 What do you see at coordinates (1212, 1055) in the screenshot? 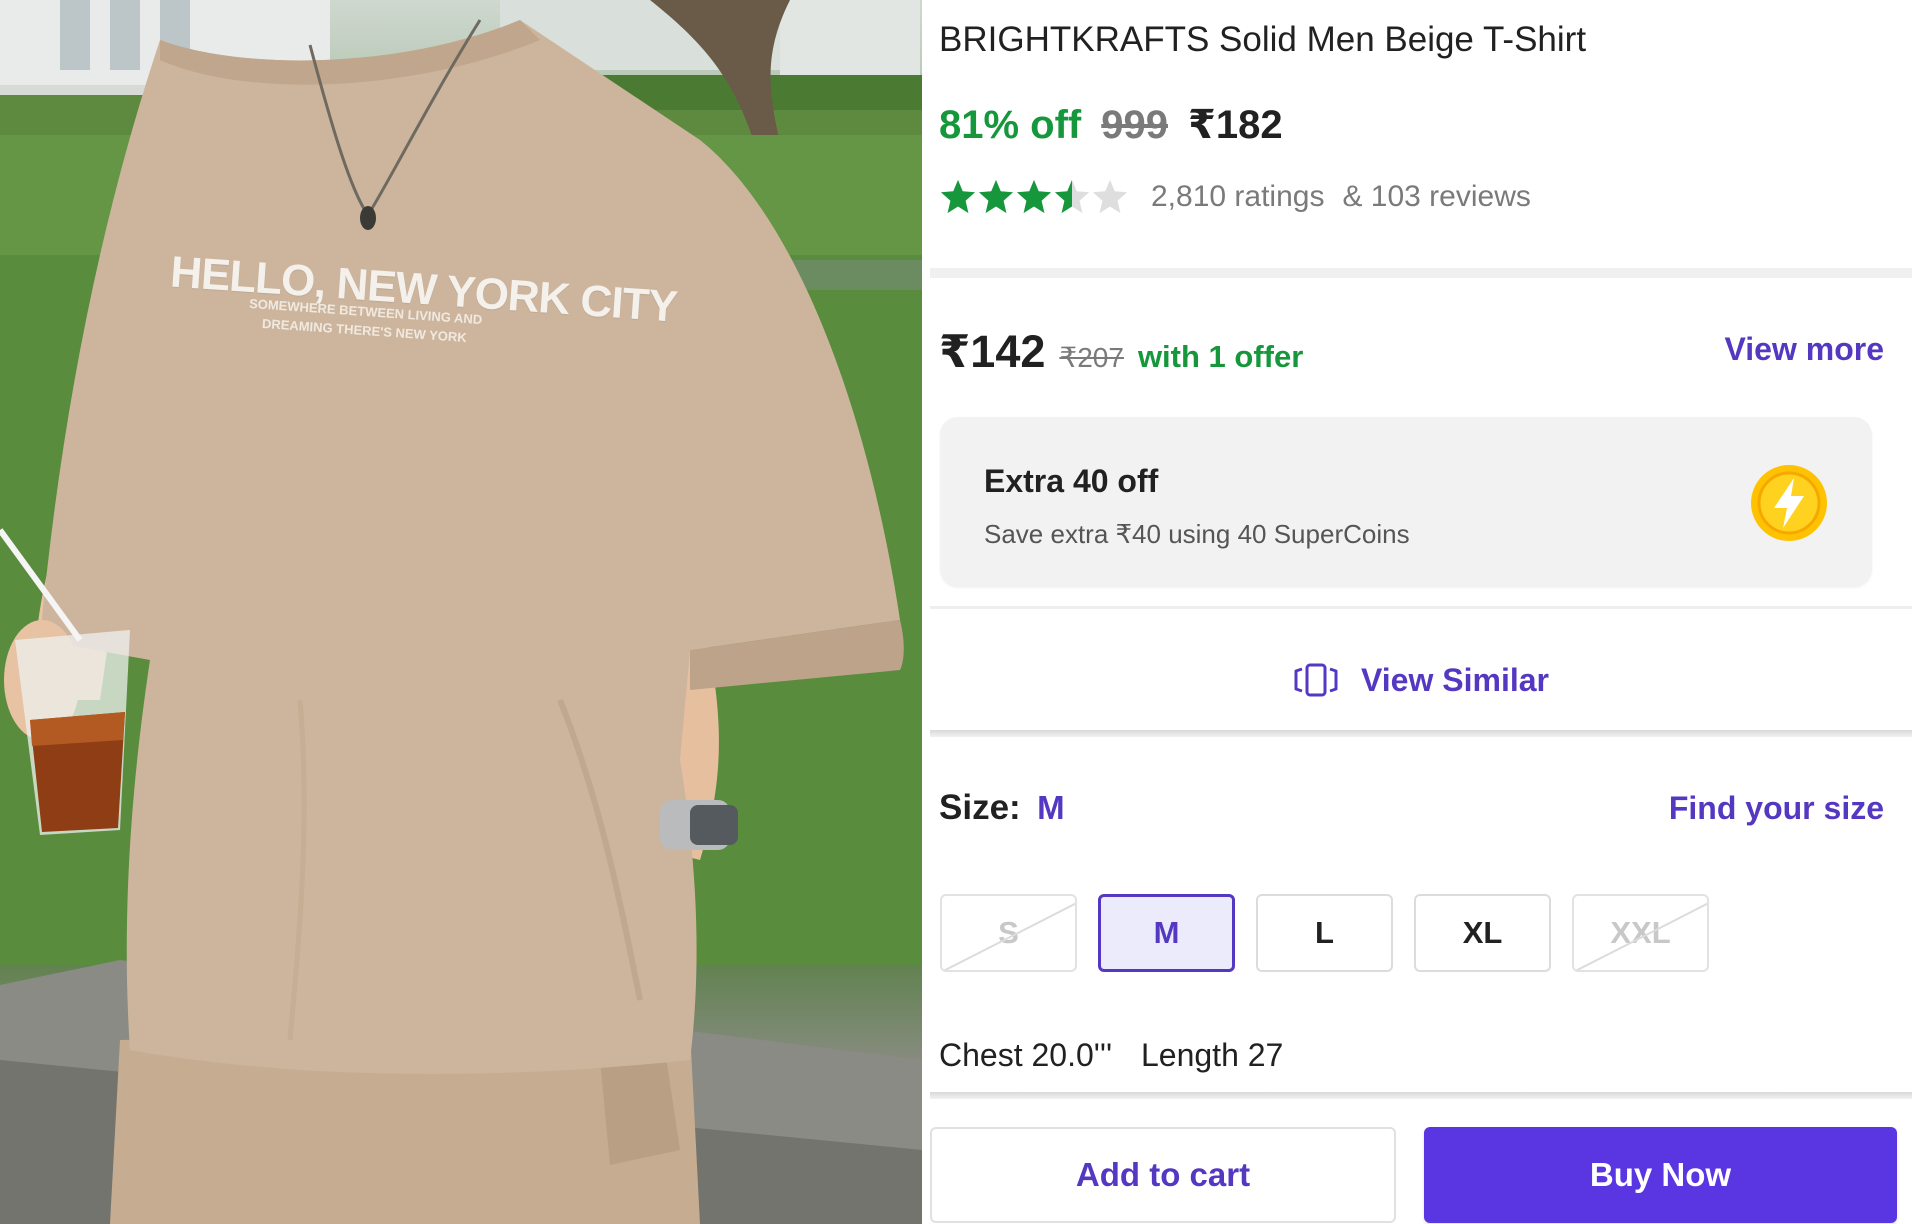
I see `length-measurement: Length 27` at bounding box center [1212, 1055].